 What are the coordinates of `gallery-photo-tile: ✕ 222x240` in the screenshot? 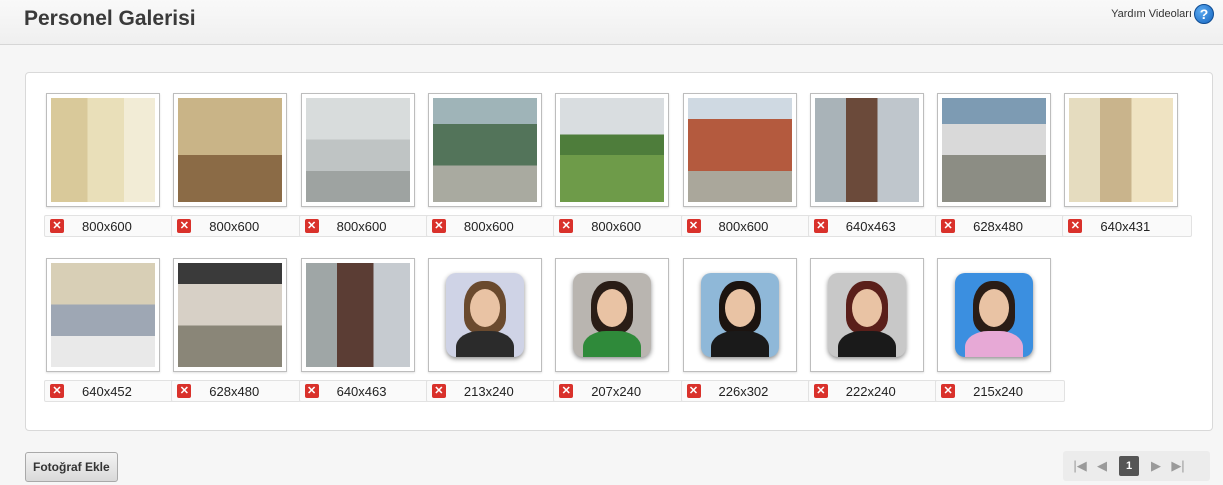 It's located at (872, 330).